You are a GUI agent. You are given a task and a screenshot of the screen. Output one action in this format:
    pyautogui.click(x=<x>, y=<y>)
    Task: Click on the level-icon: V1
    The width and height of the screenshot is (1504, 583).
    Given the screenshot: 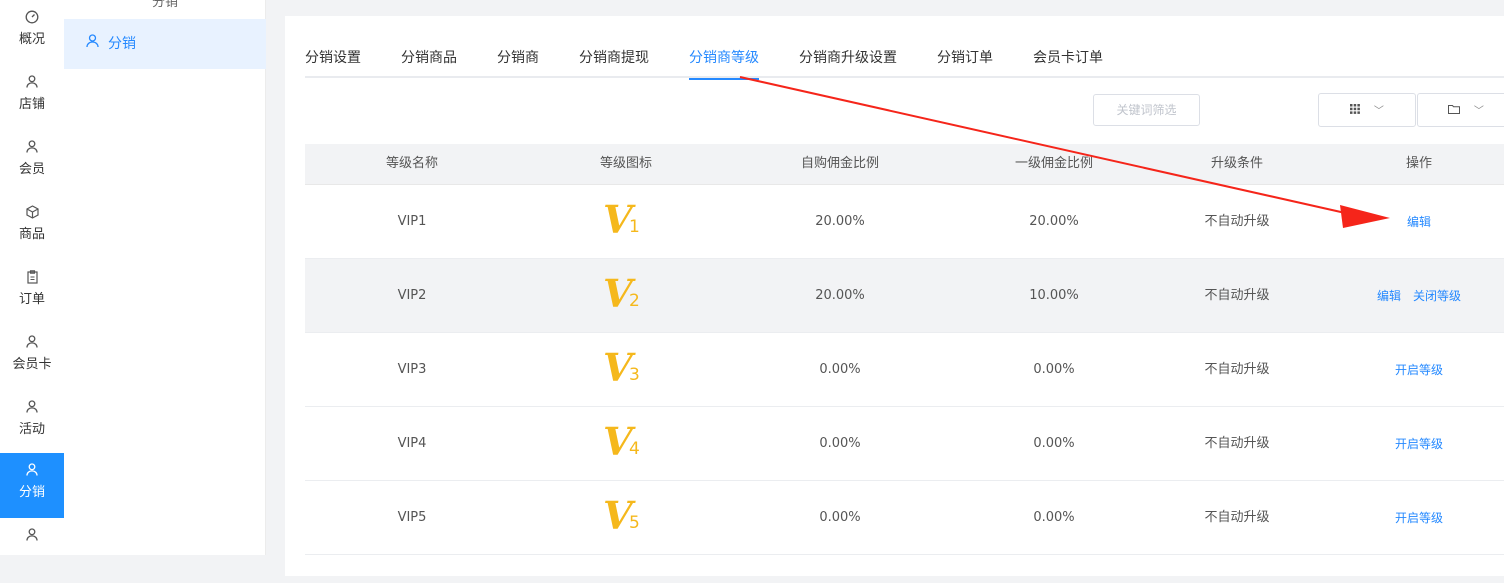 What is the action you would take?
    pyautogui.click(x=626, y=222)
    